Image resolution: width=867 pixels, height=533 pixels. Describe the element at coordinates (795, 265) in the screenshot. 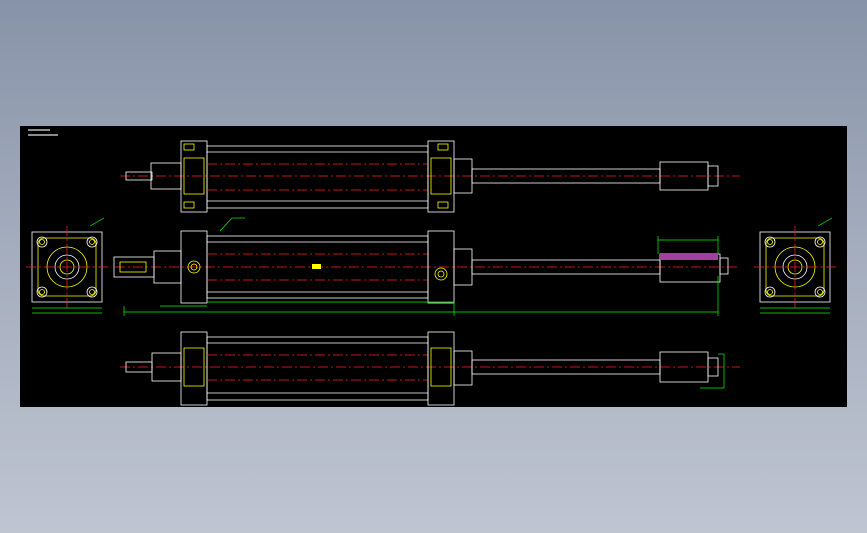

I see `right-end-view` at that location.